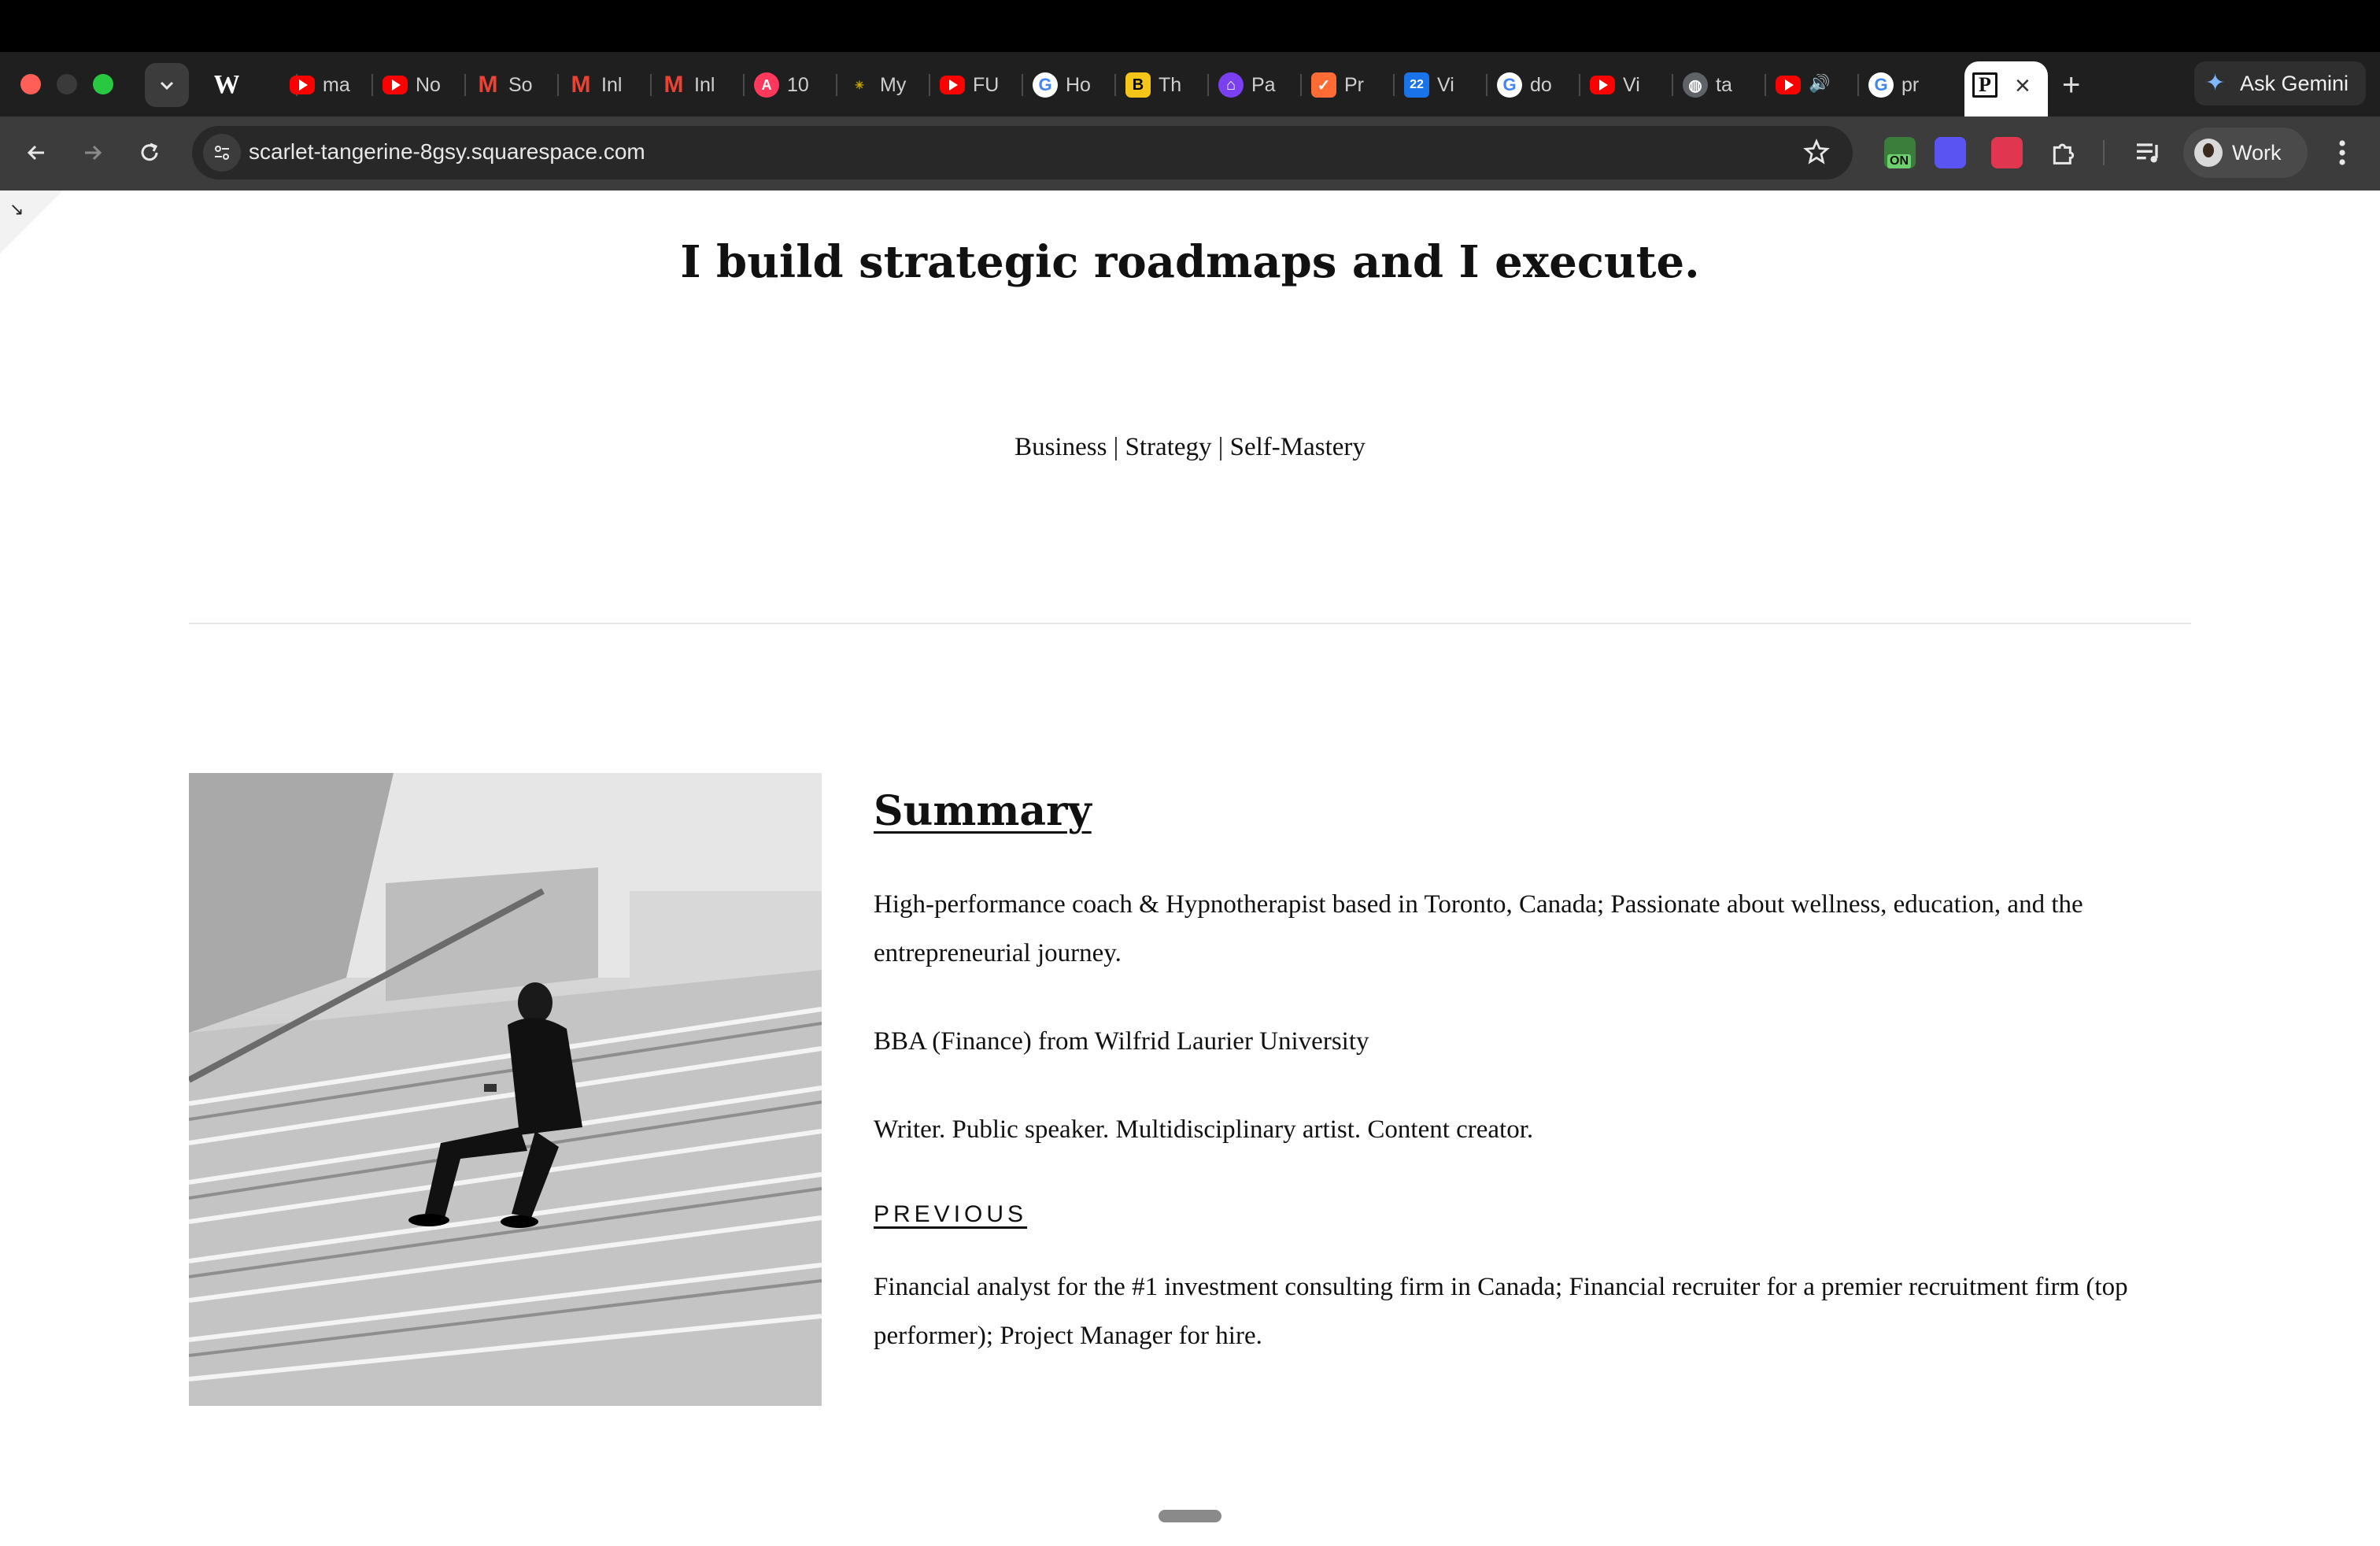 This screenshot has height=1546, width=2380. What do you see at coordinates (1190, 1516) in the screenshot?
I see `scroll-handle` at bounding box center [1190, 1516].